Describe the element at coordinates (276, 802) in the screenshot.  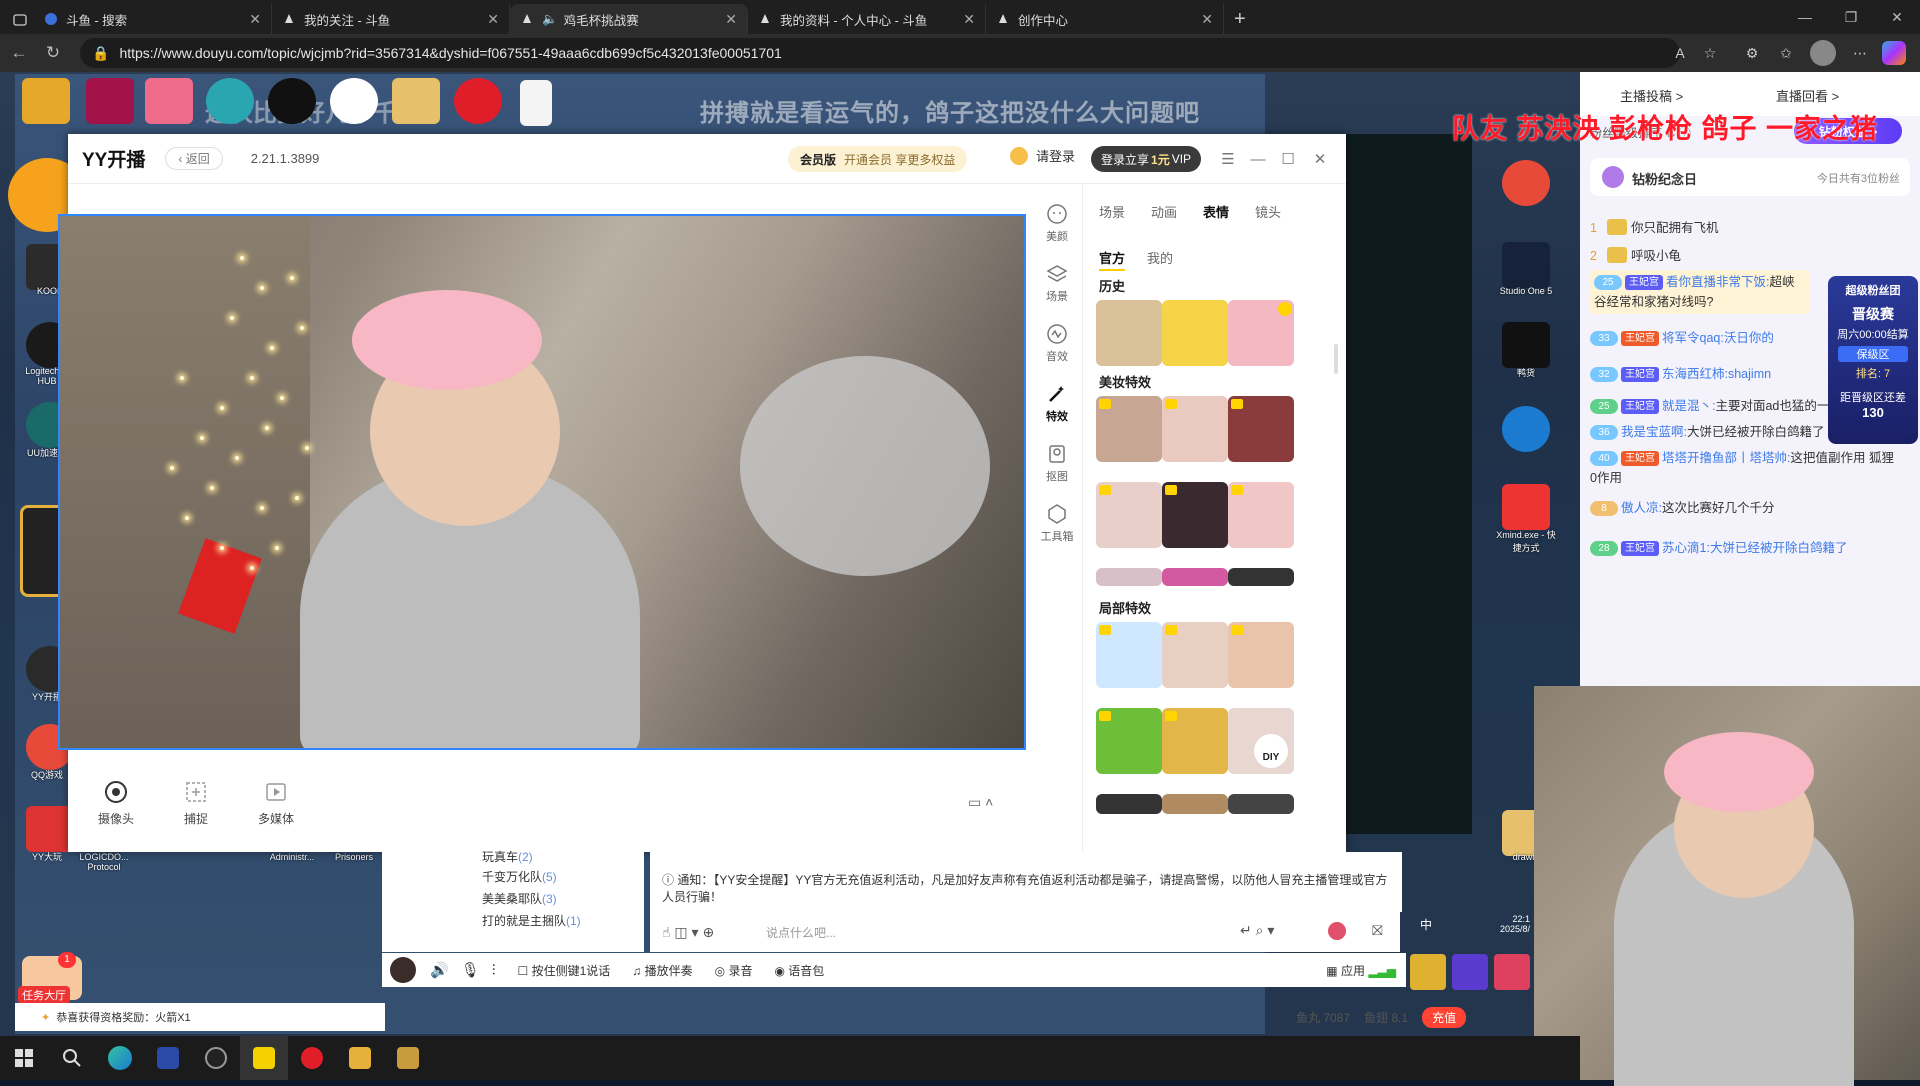
I see `media-tool: 多媒体` at that location.